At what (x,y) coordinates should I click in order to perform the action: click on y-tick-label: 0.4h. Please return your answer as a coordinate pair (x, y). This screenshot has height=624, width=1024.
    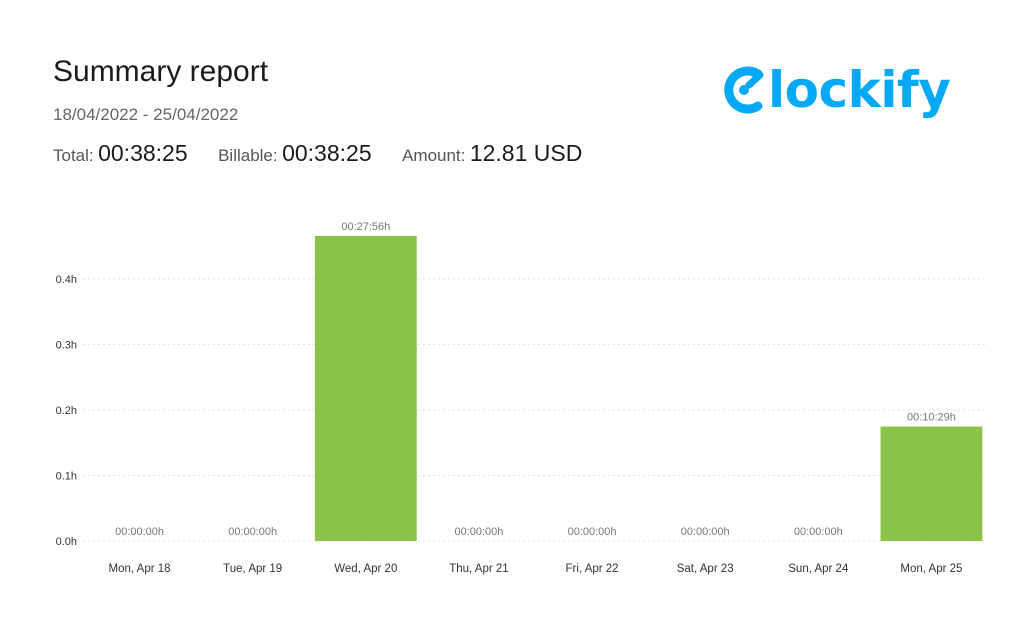
    Looking at the image, I should click on (66, 280).